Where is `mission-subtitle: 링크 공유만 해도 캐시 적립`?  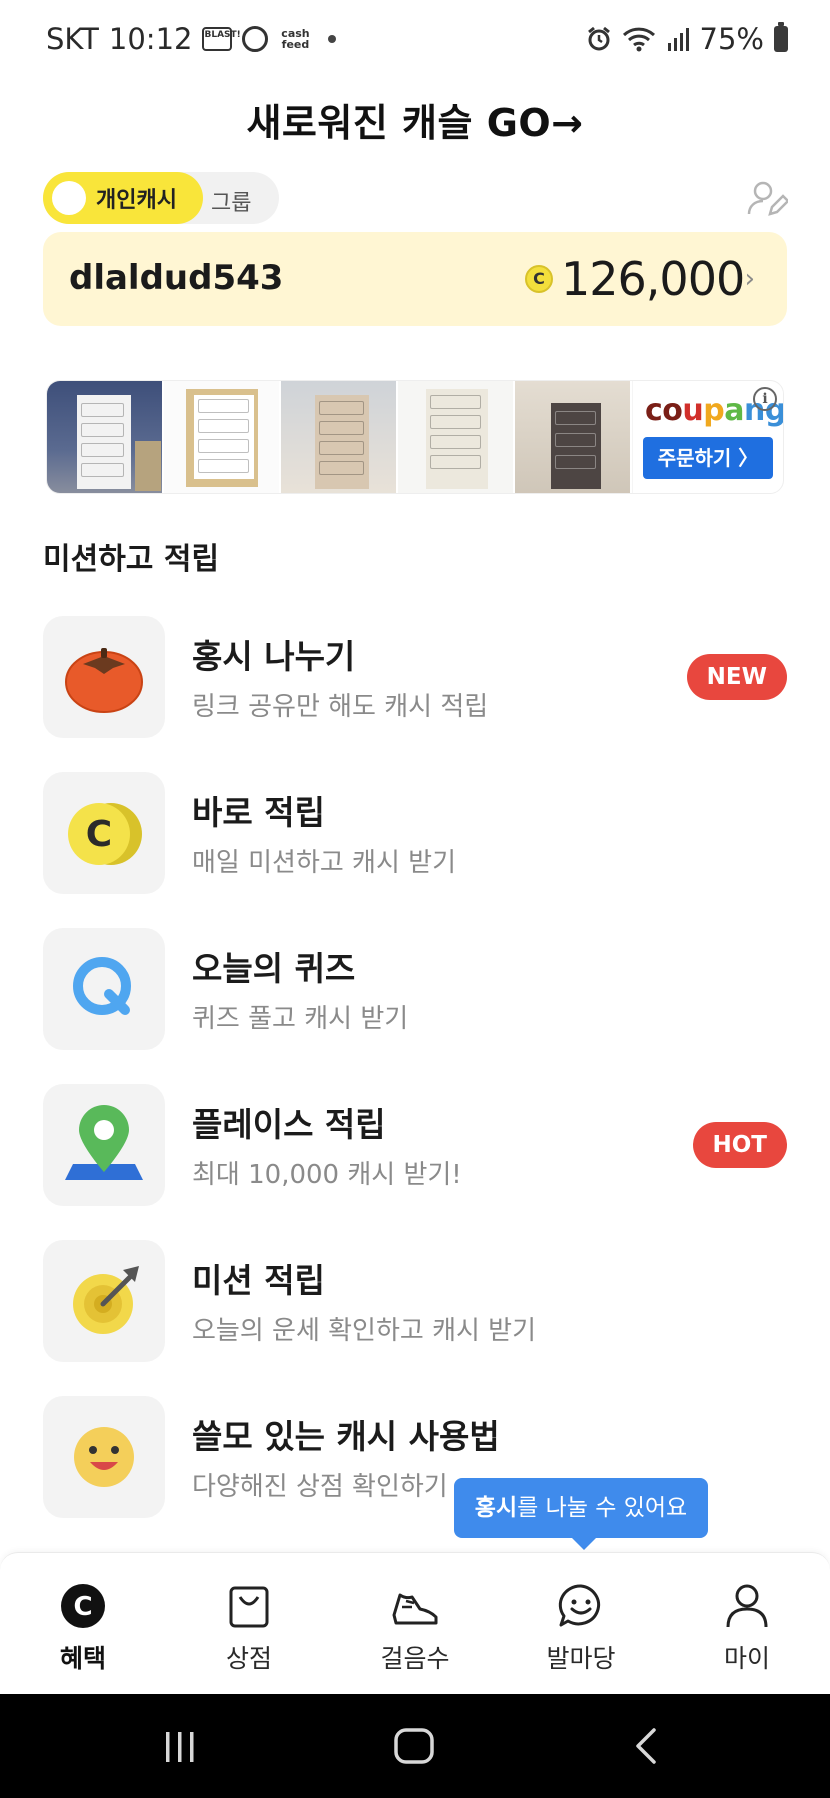 mission-subtitle: 링크 공유만 해도 캐시 적립 is located at coordinates (340, 707).